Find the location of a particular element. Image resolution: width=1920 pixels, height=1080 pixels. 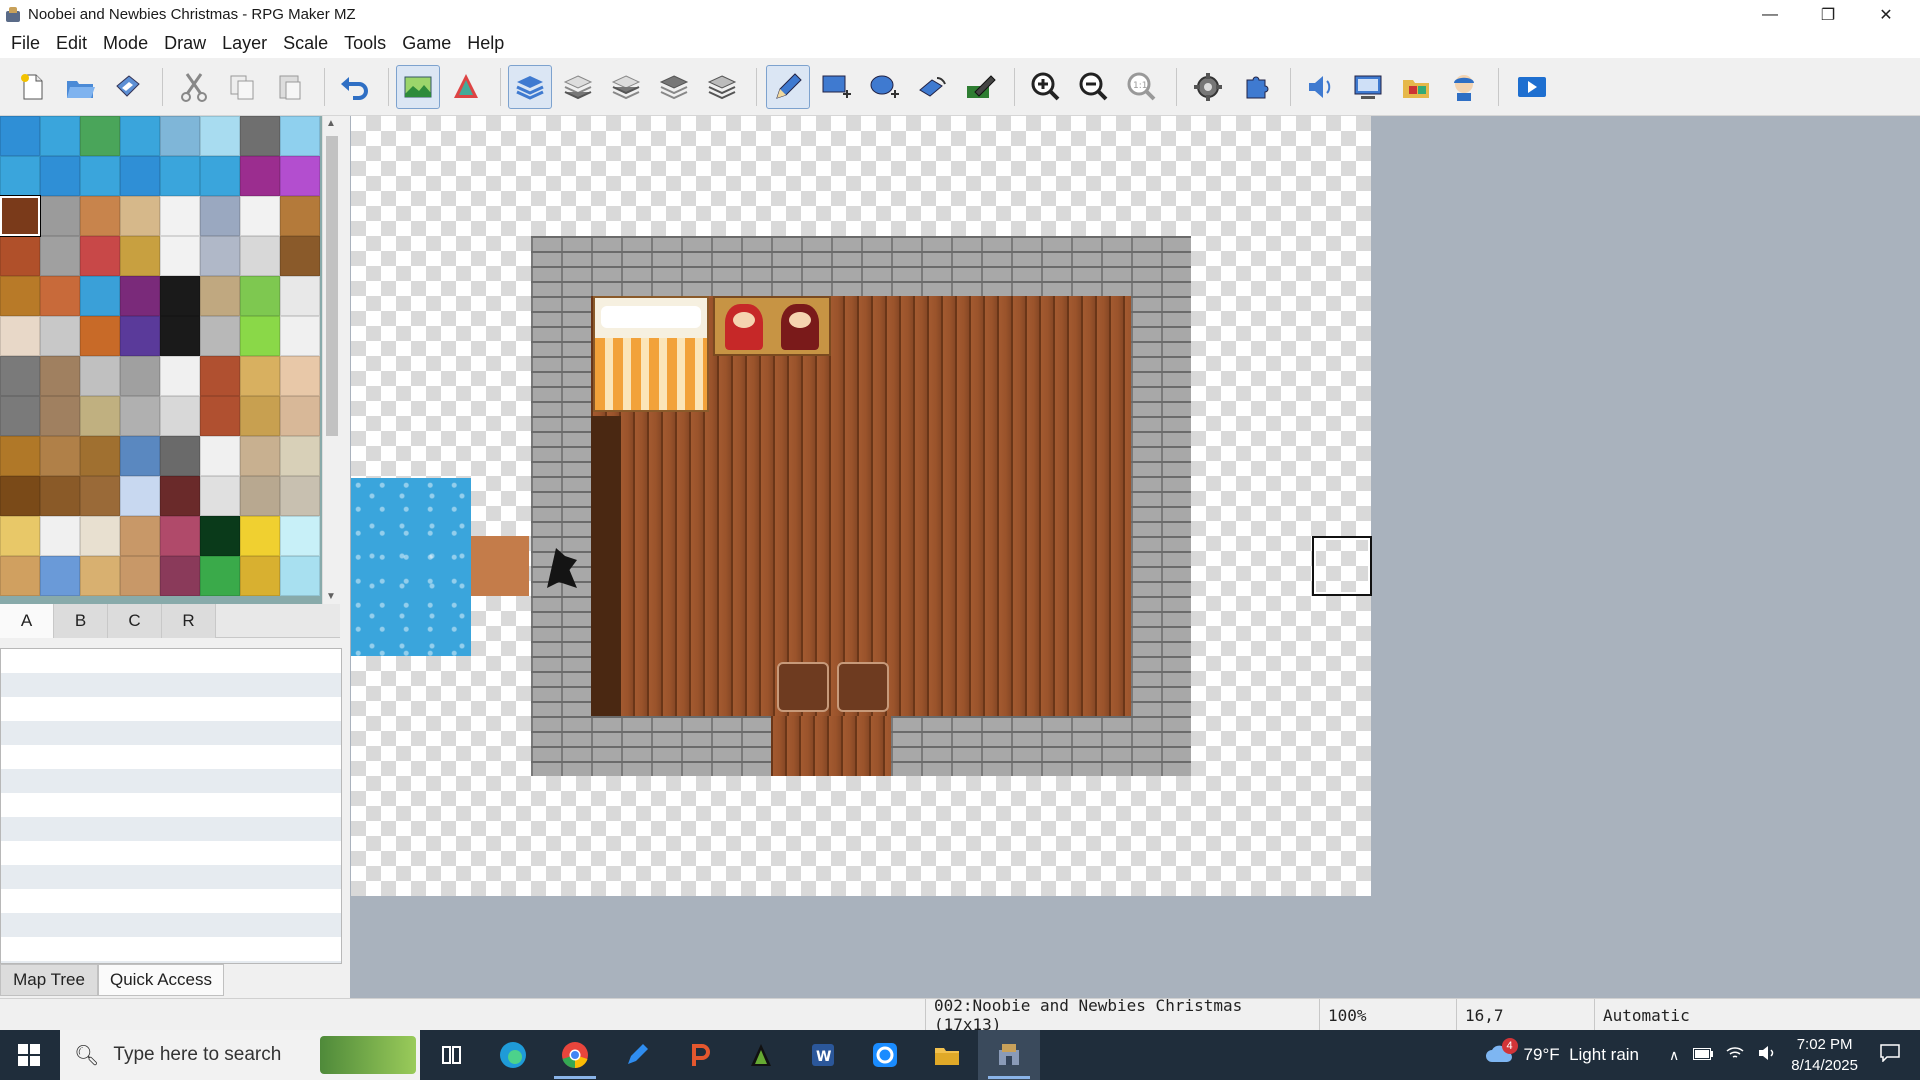

taskbar-rpg-maker is located at coordinates (1009, 1055).